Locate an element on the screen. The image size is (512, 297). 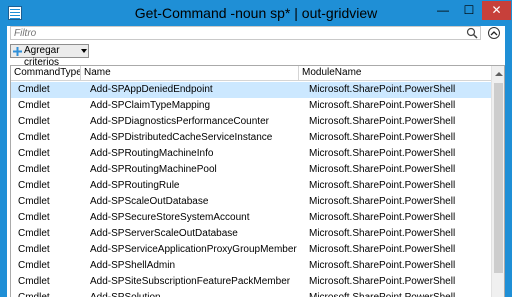
cell-name: Add-SPClaimTypeMapping is located at coordinates (150, 105).